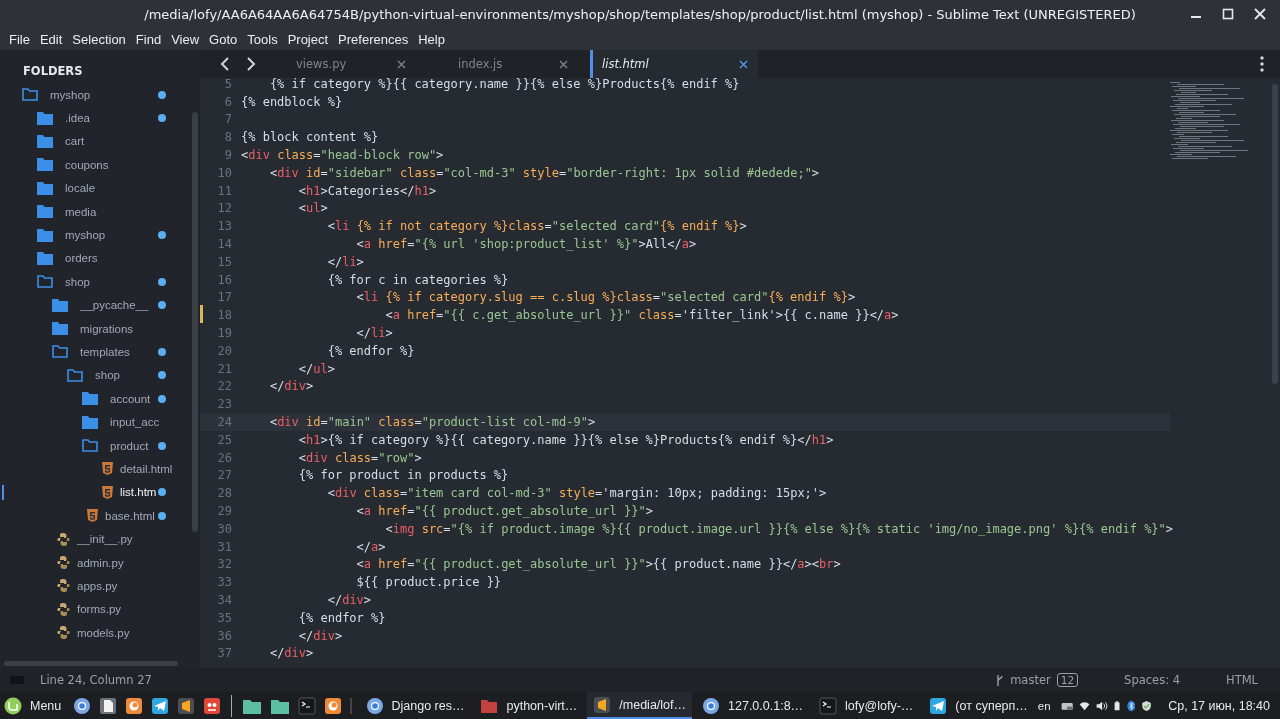 This screenshot has height=719, width=1280. What do you see at coordinates (428, 582) in the screenshot?
I see `code-line: ${{ product.price }}` at bounding box center [428, 582].